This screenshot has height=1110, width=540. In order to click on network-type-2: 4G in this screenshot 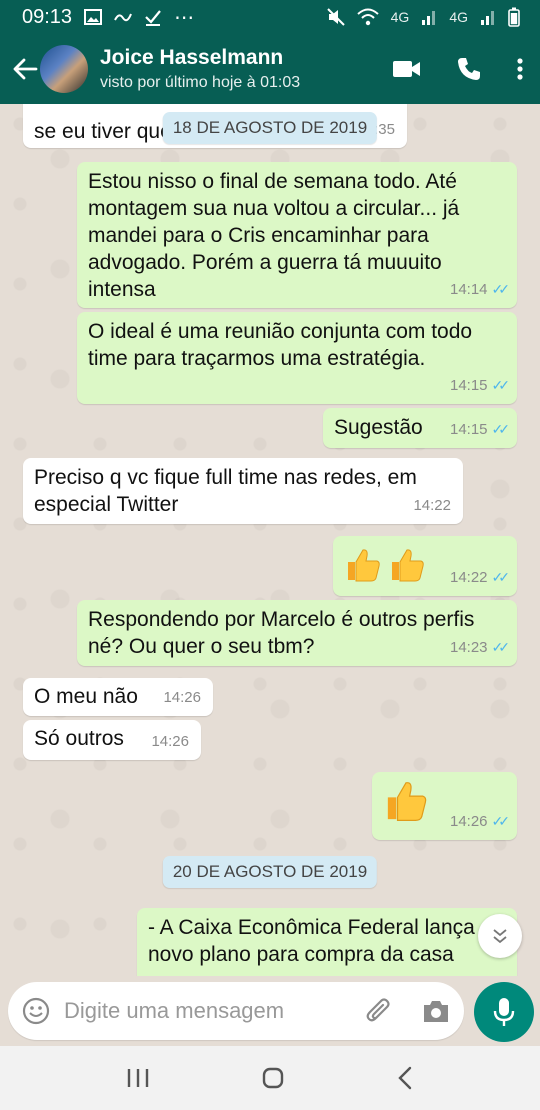, I will do `click(458, 17)`.